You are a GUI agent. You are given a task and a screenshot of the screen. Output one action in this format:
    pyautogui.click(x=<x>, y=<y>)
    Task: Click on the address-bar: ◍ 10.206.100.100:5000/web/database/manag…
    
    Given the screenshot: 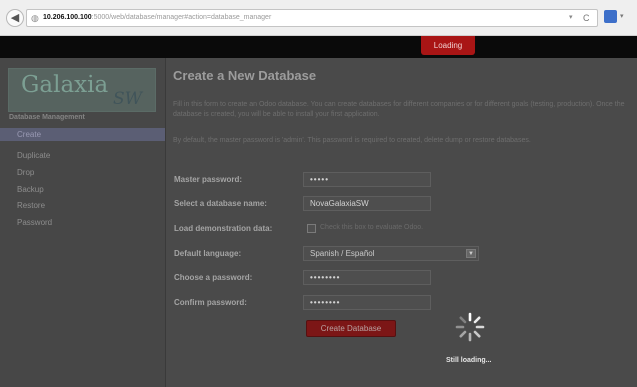 What is the action you would take?
    pyautogui.click(x=312, y=18)
    